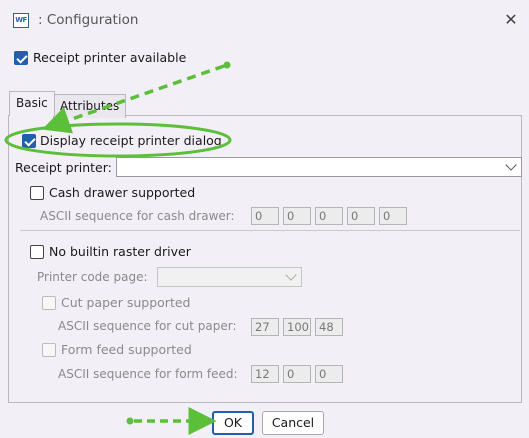 This screenshot has width=529, height=438. Describe the element at coordinates (329, 327) in the screenshot. I see `cut-paper-seq-3: 48` at that location.